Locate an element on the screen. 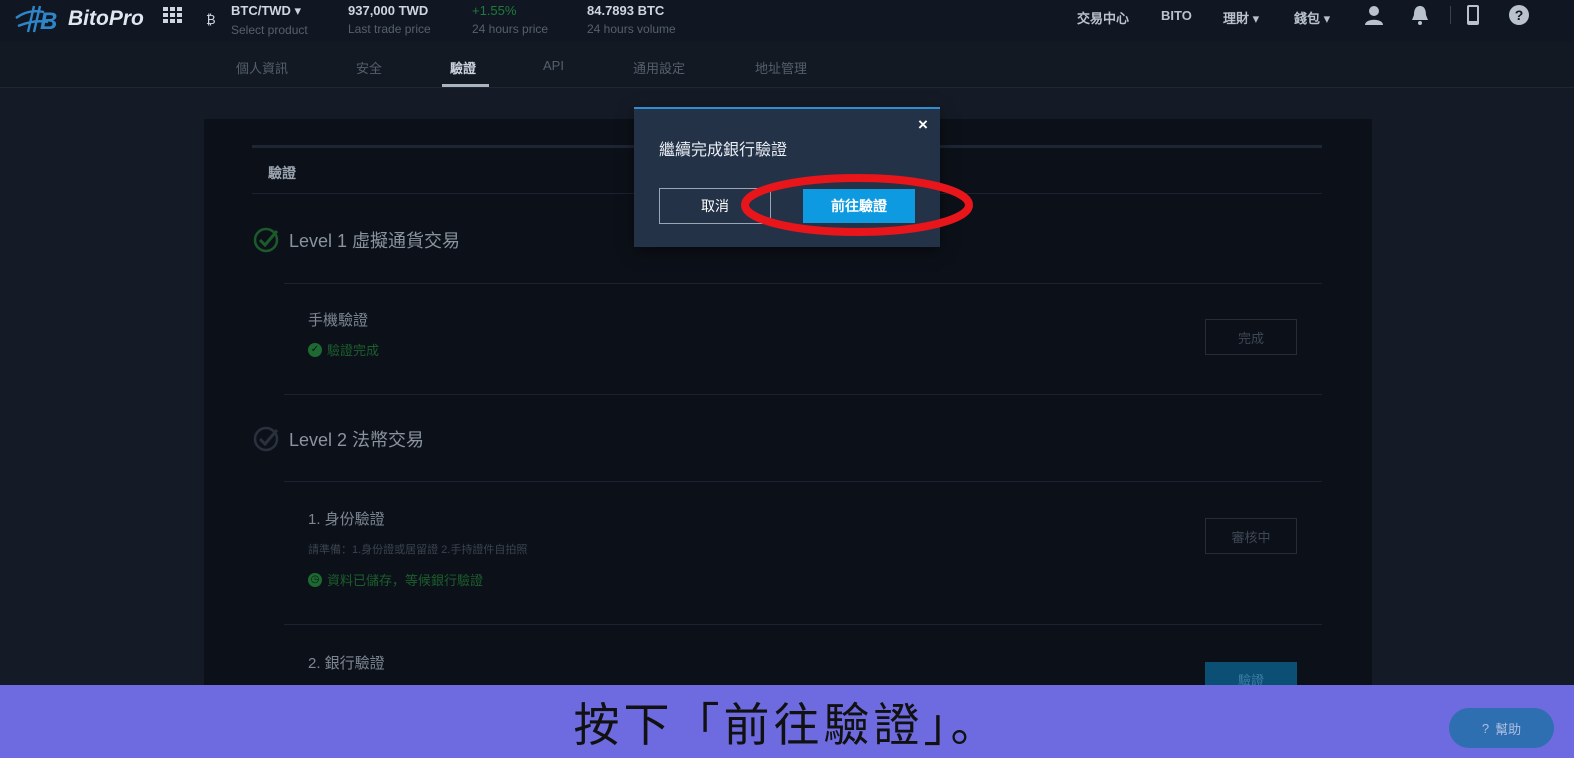  caption-bar: 按下「前往驗證」。 is located at coordinates (787, 721).